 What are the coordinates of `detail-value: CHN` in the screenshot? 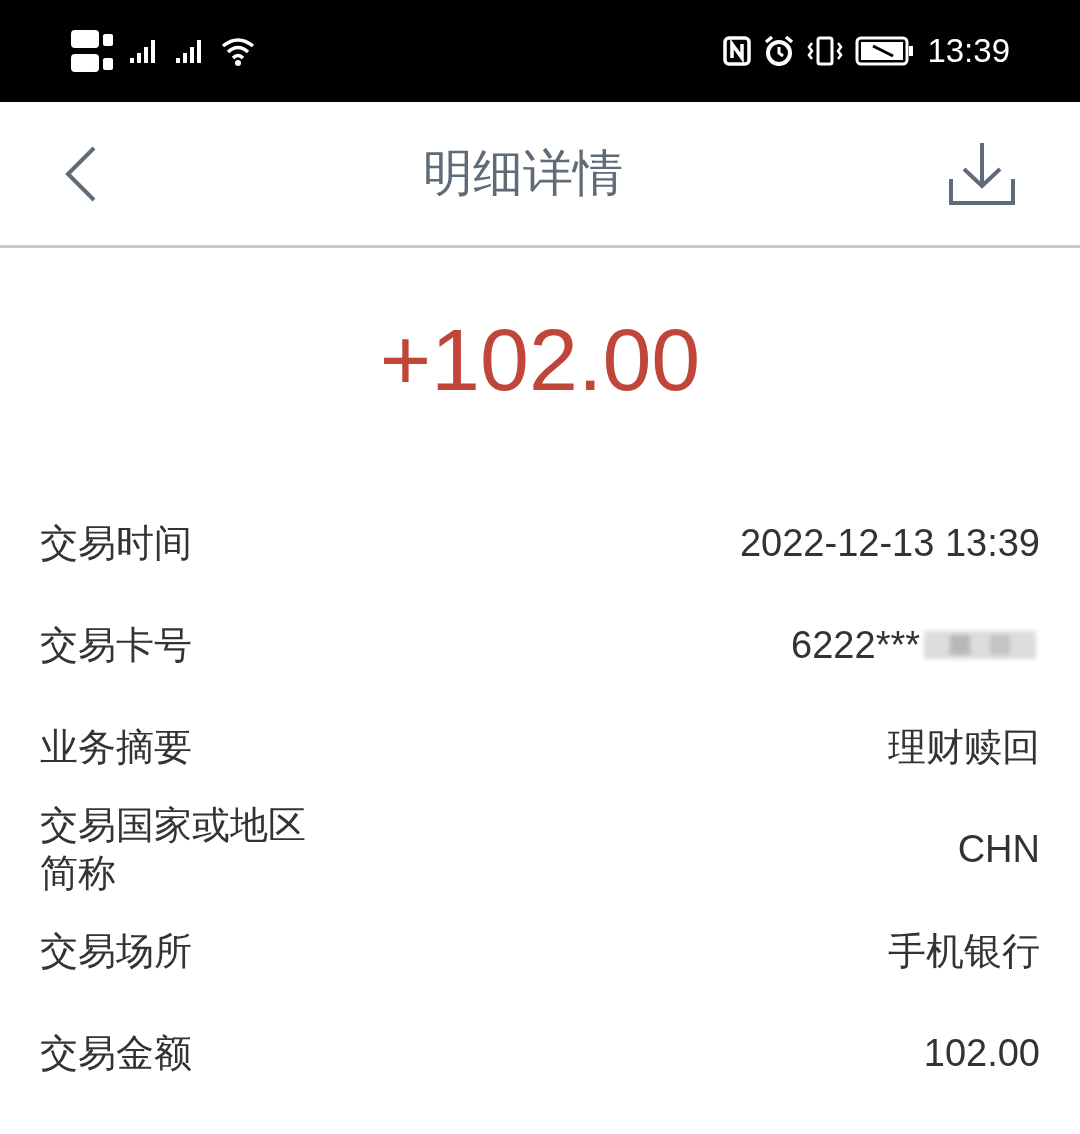 It's located at (998, 849).